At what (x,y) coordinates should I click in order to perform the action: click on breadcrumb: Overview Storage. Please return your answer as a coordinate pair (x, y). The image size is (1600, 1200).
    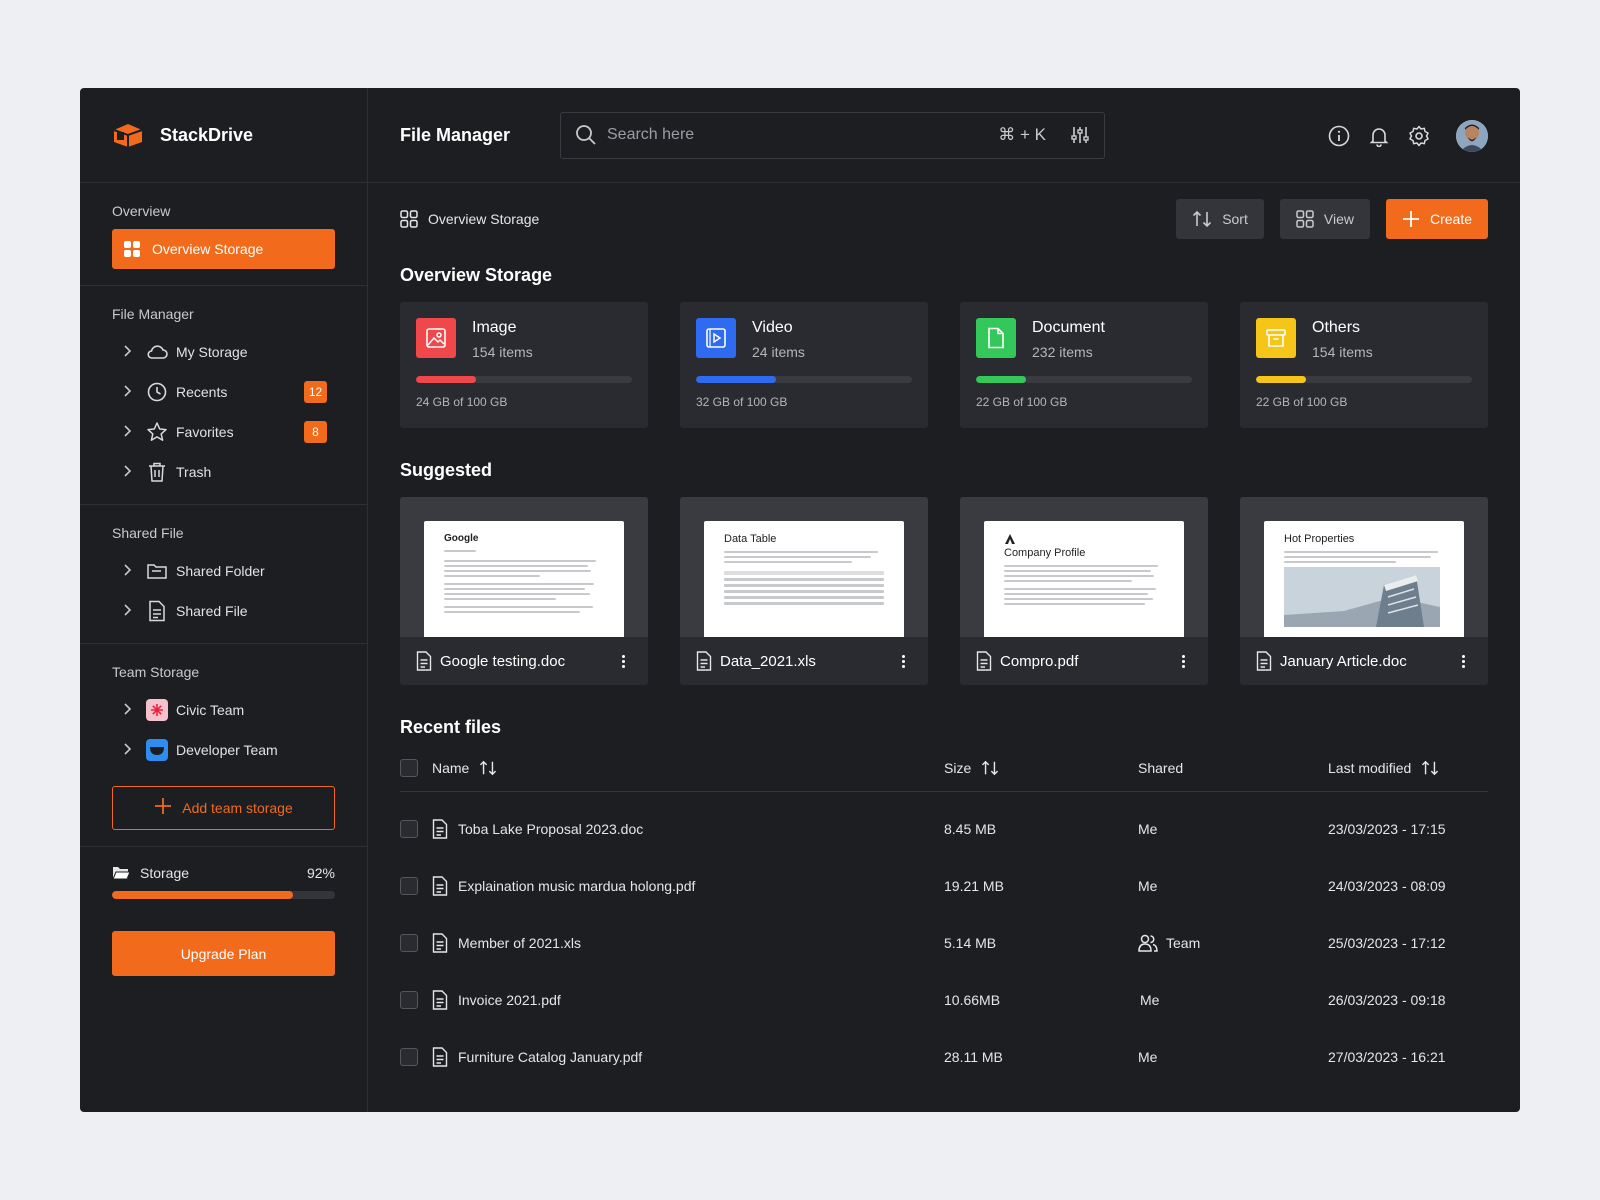
    Looking at the image, I should click on (469, 219).